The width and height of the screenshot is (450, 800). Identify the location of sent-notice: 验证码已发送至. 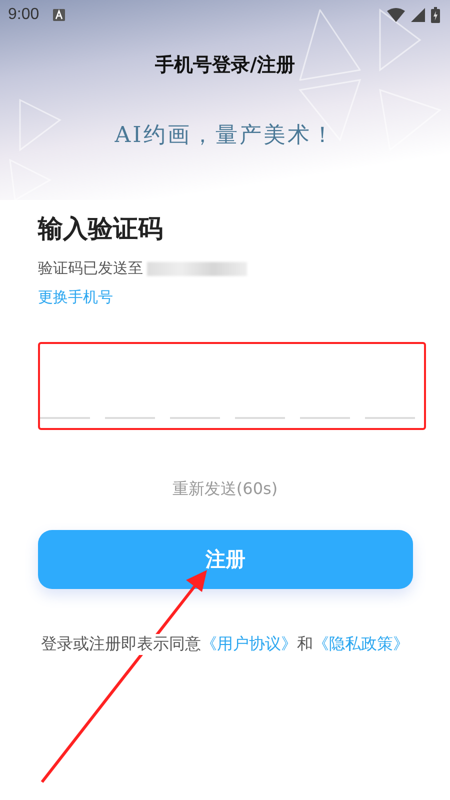
(90, 268).